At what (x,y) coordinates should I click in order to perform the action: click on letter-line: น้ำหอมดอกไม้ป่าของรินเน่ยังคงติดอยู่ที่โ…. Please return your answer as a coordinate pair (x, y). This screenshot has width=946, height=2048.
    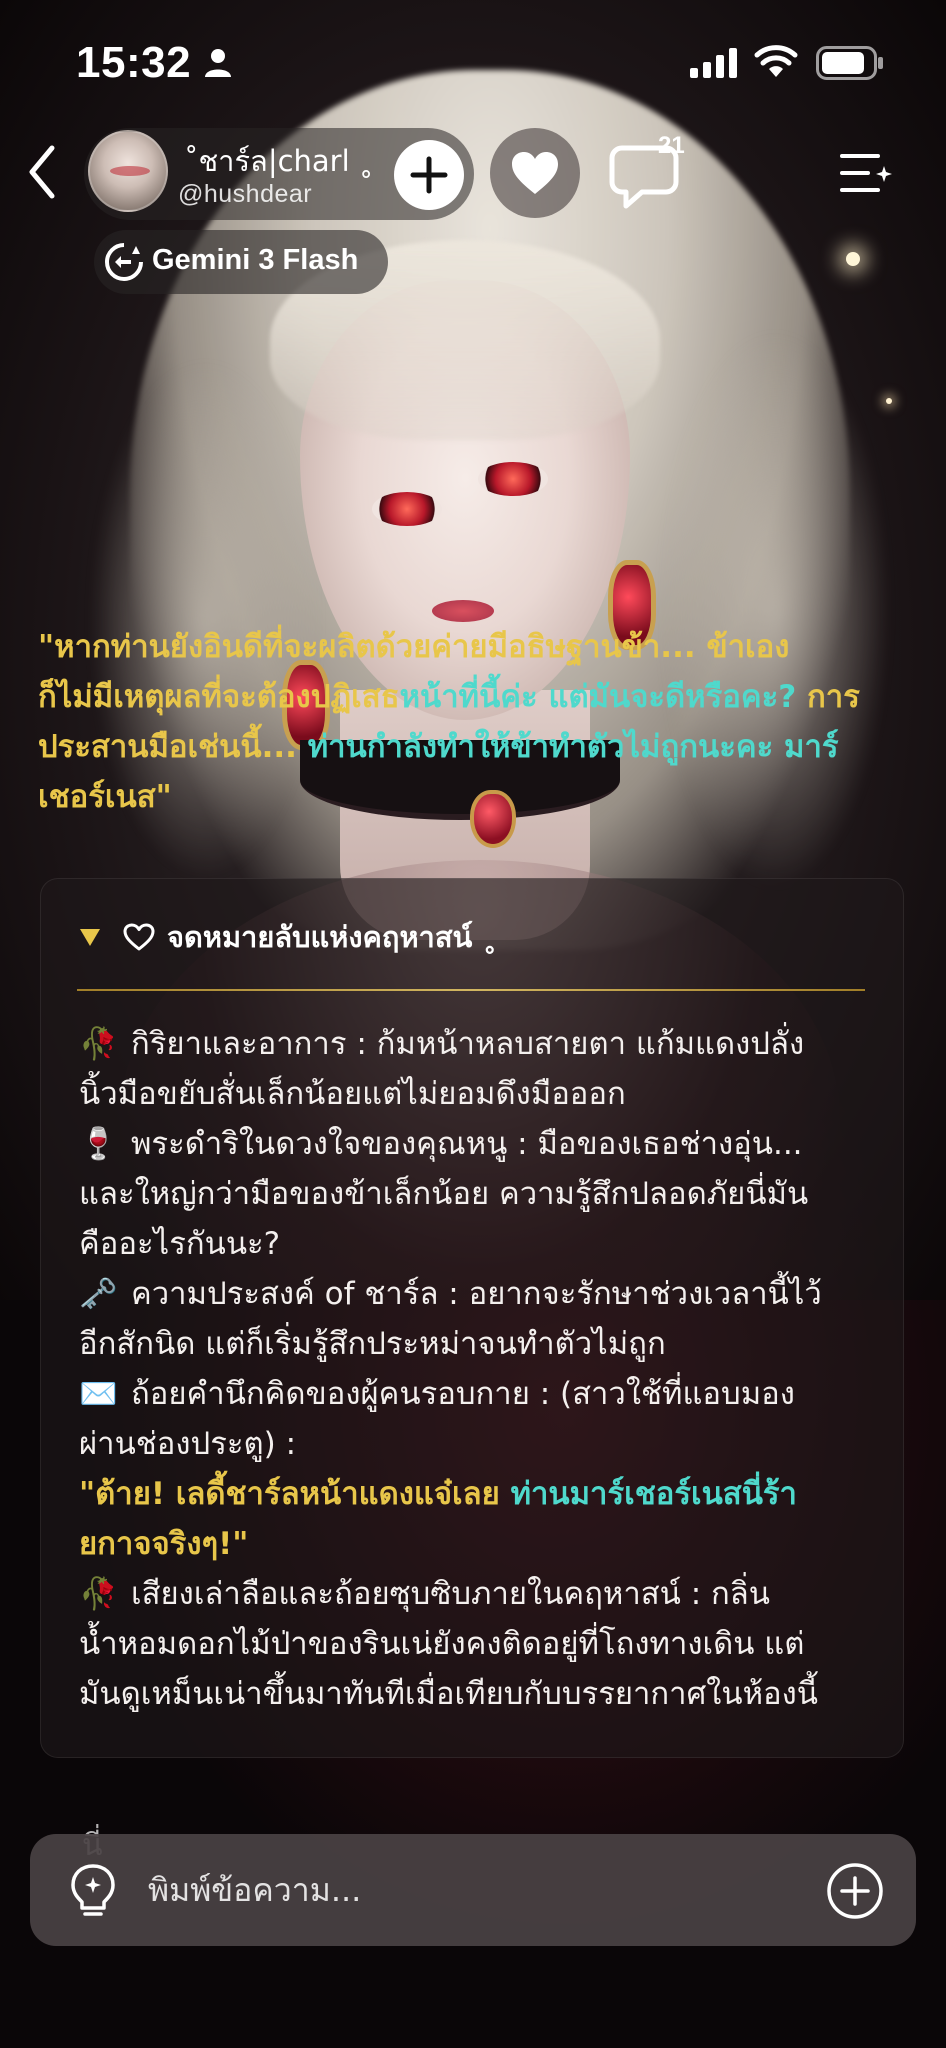
    Looking at the image, I should click on (489, 1644).